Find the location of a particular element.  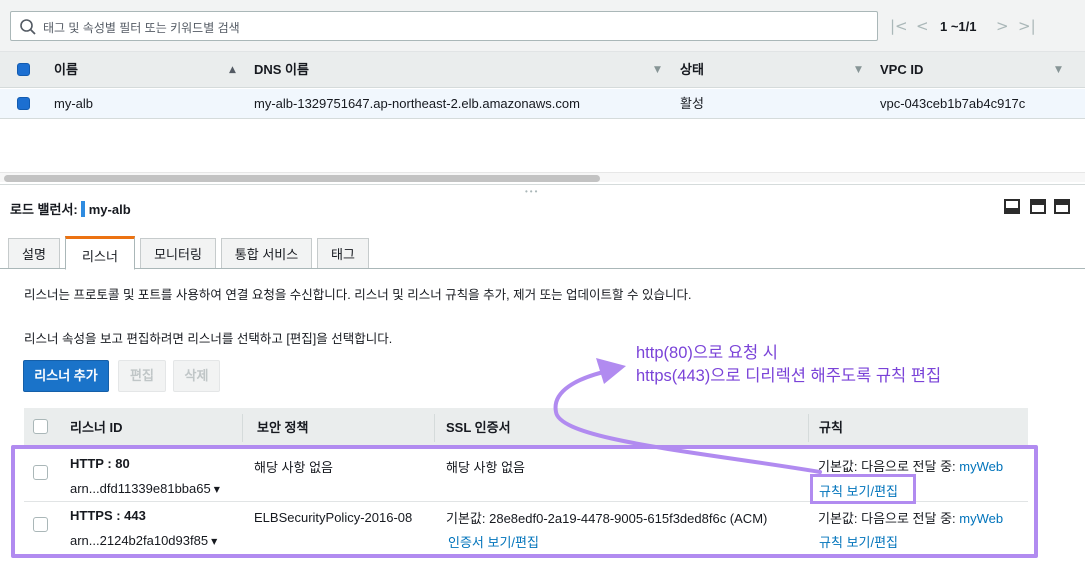

layout-split-icon is located at coordinates (1038, 206).